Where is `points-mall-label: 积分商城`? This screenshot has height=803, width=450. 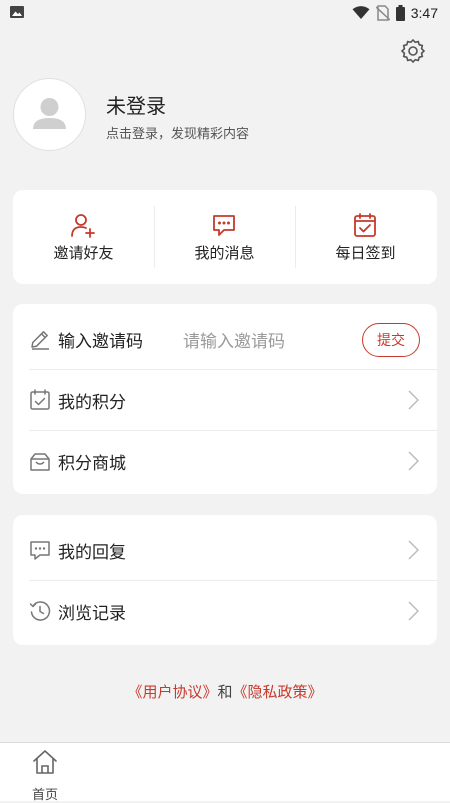
points-mall-label: 积分商城 is located at coordinates (92, 464).